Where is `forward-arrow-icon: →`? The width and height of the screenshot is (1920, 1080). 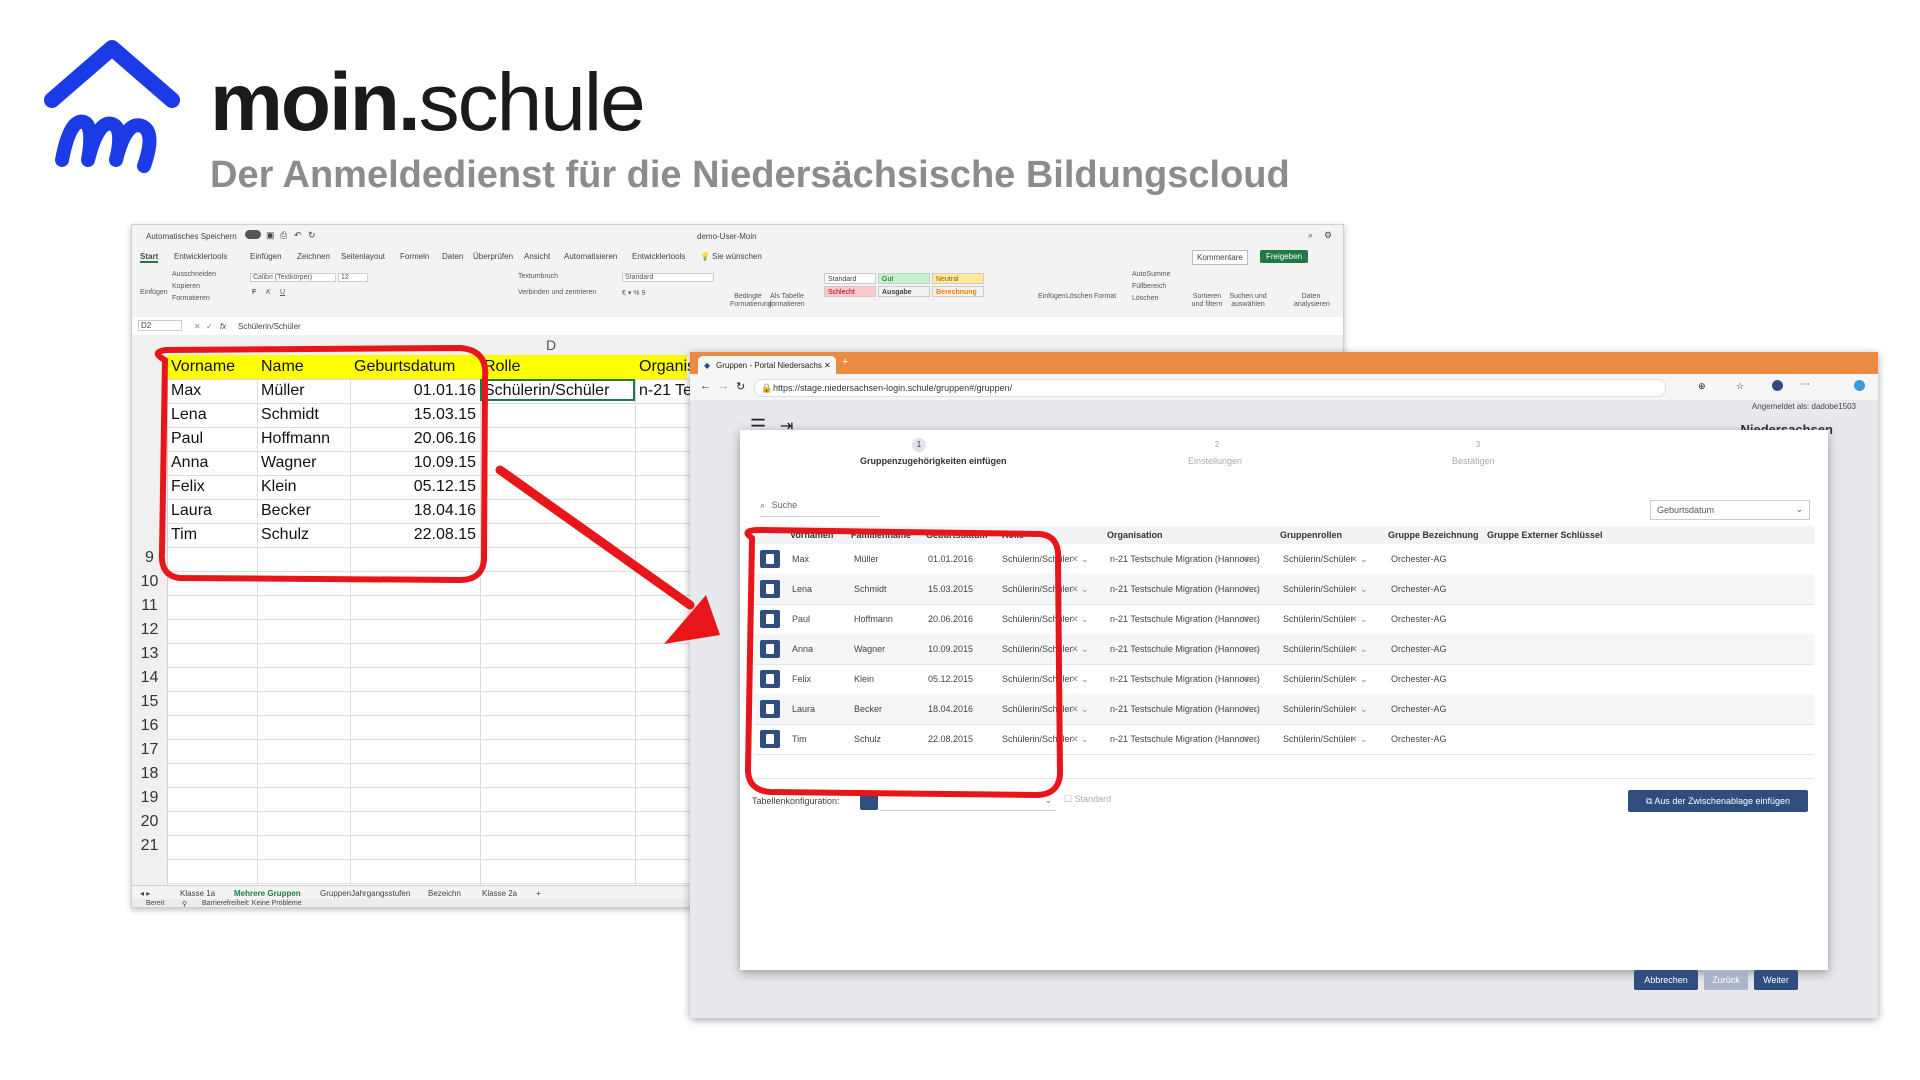 forward-arrow-icon: → is located at coordinates (723, 386).